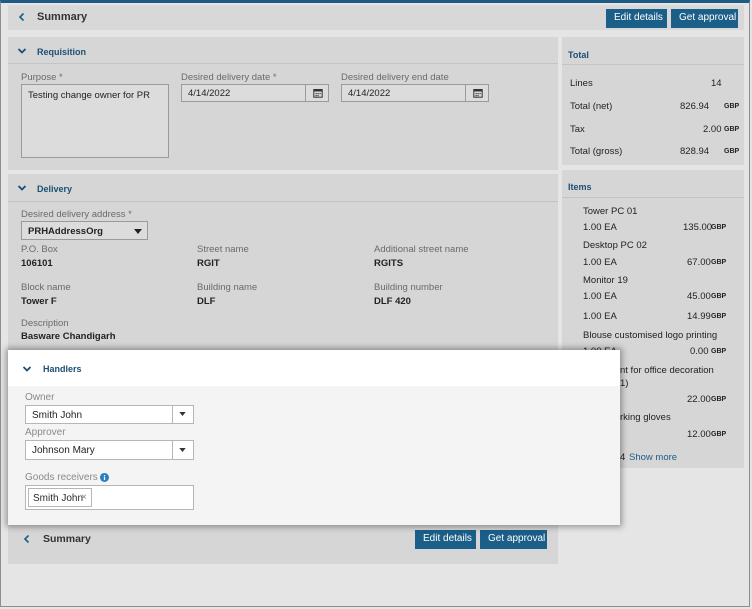  I want to click on remove-tag-icon: ×, so click(84, 497).